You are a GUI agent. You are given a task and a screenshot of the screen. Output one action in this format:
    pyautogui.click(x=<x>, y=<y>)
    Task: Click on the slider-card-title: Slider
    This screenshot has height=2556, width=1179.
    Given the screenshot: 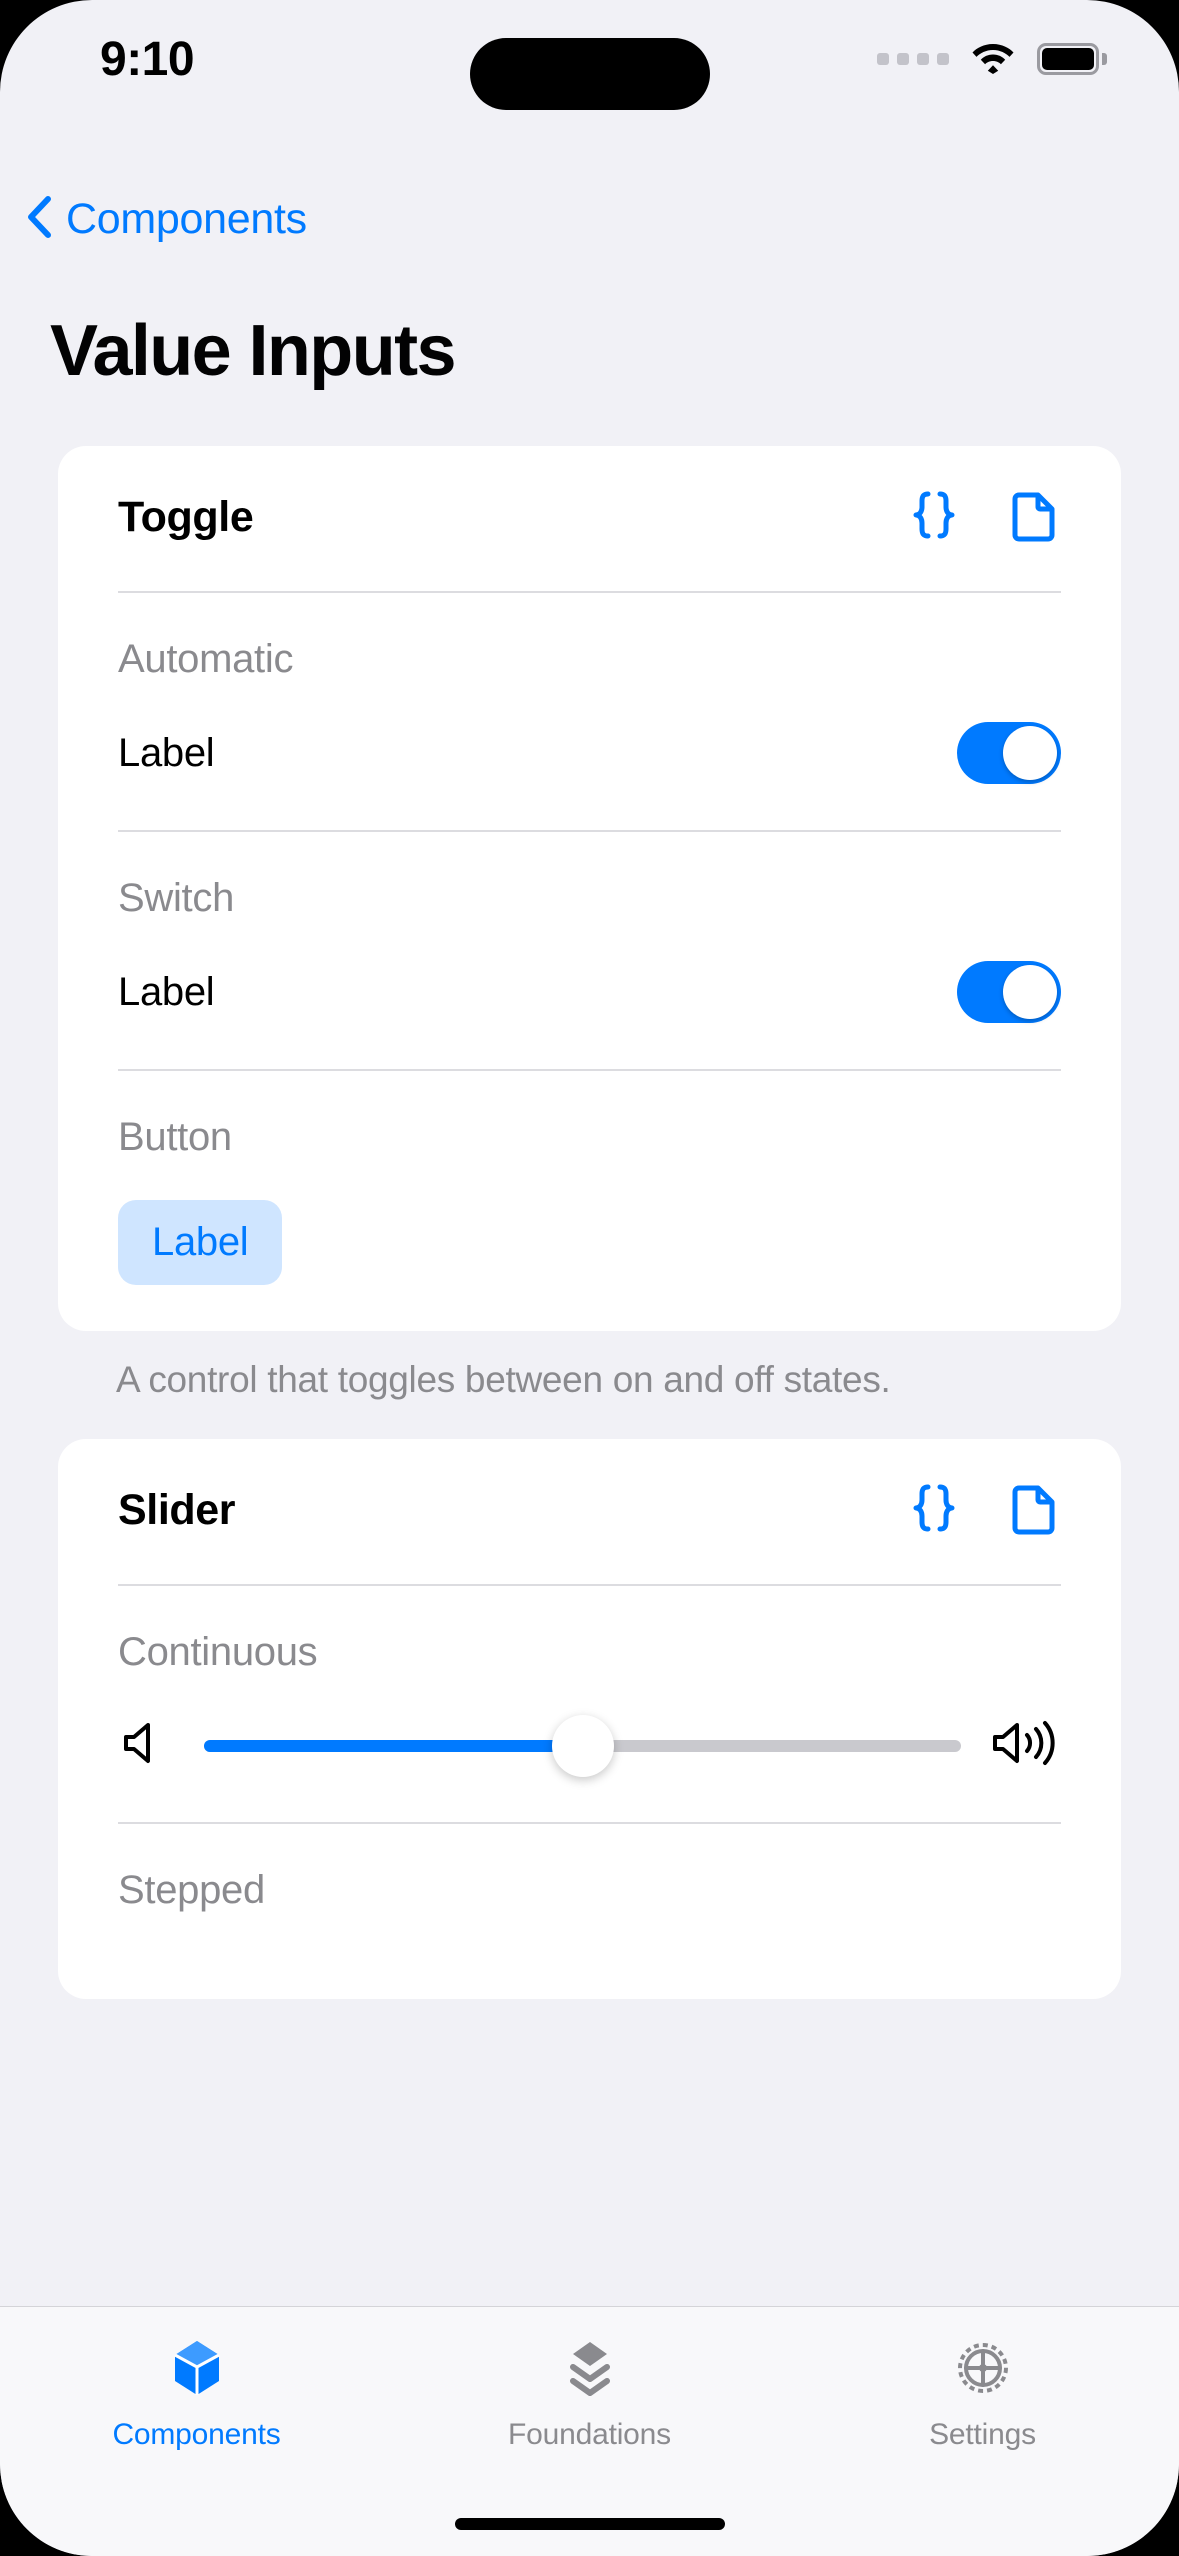 What is the action you would take?
    pyautogui.click(x=177, y=1510)
    